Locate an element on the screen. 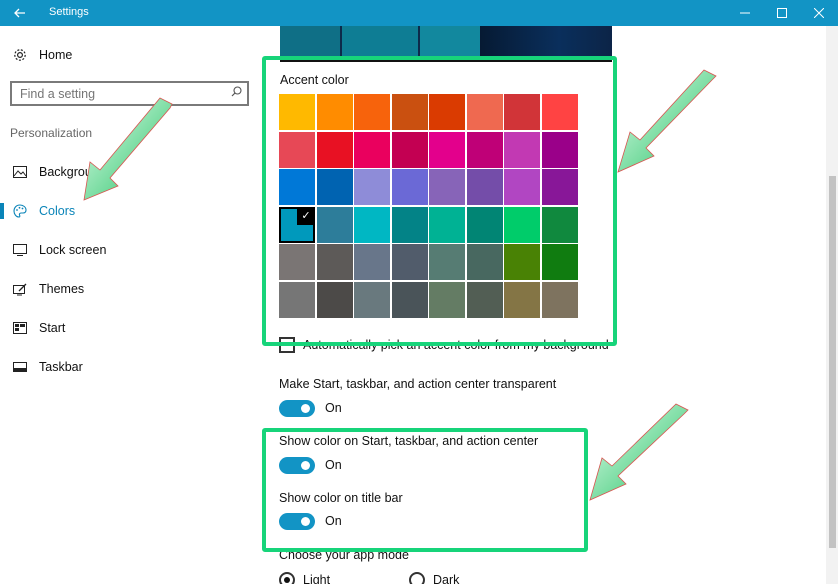 Image resolution: width=838 pixels, height=584 pixels. light-radio is located at coordinates (287, 578).